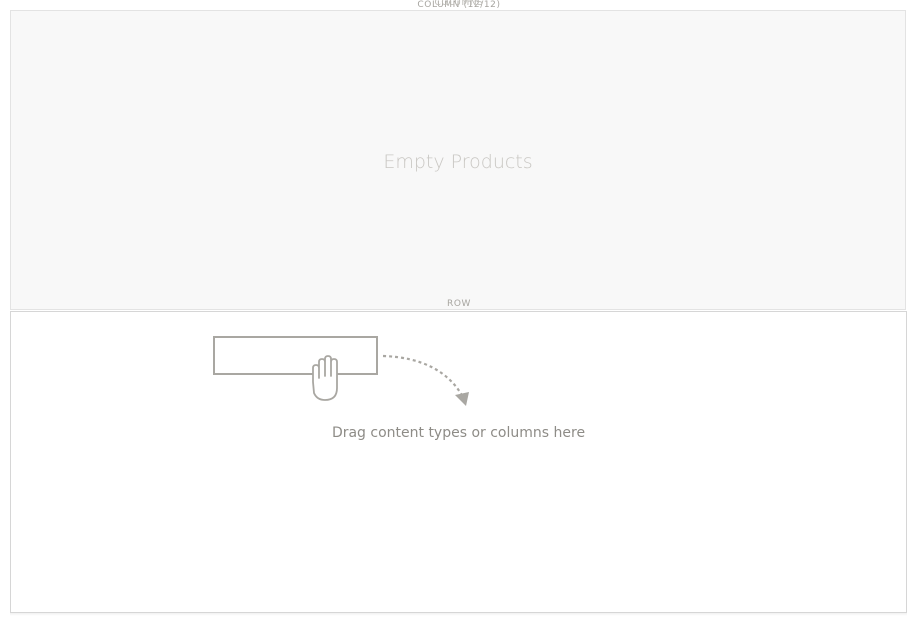 This screenshot has width=918, height=625. I want to click on columns-label: COLUMNS, so click(459, 4).